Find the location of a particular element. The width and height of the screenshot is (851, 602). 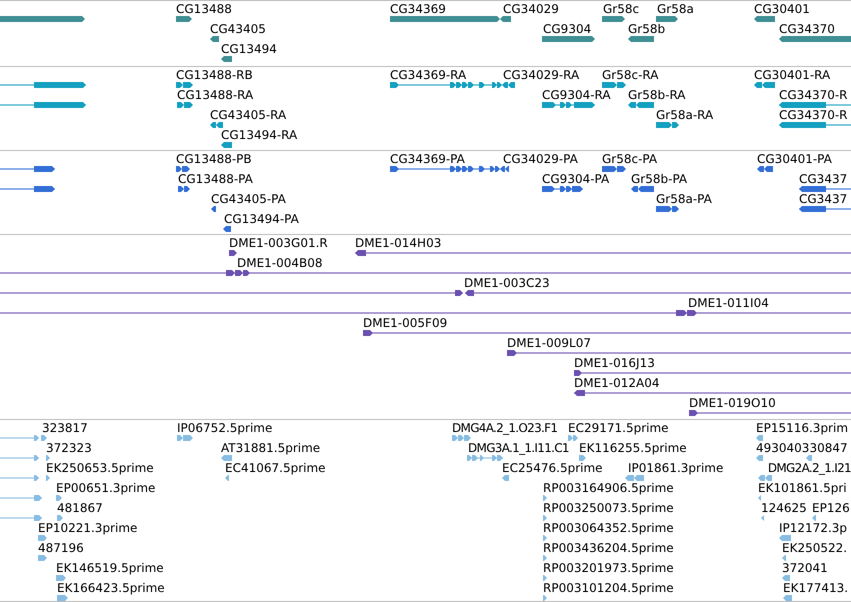

transcript-label: CG43405-RA is located at coordinates (248, 115).